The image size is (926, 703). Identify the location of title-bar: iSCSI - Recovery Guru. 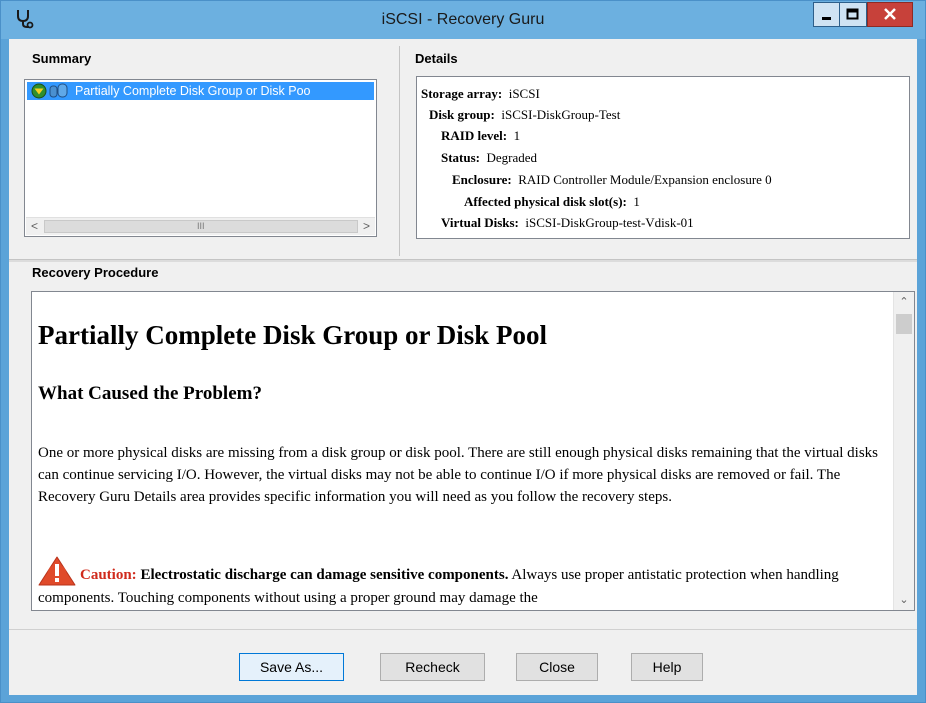
(463, 20).